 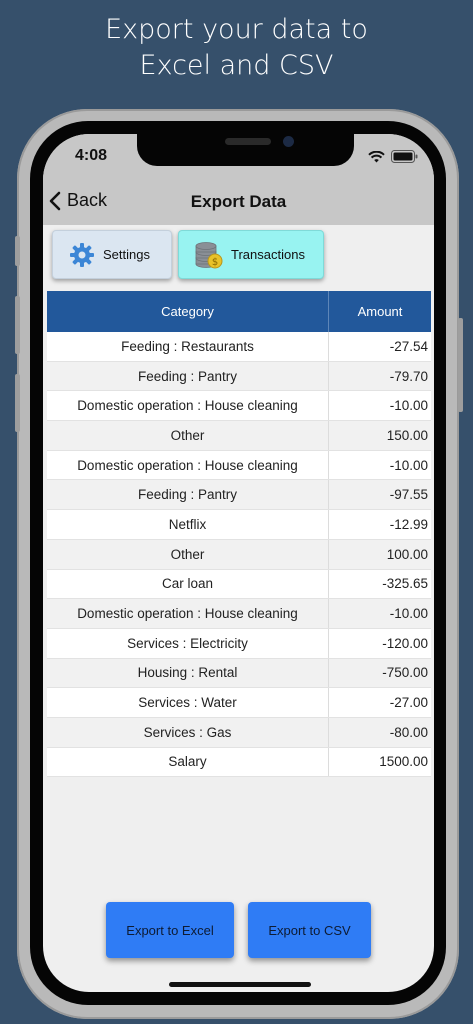 I want to click on table-row: Services : Water -27.00, so click(x=239, y=703).